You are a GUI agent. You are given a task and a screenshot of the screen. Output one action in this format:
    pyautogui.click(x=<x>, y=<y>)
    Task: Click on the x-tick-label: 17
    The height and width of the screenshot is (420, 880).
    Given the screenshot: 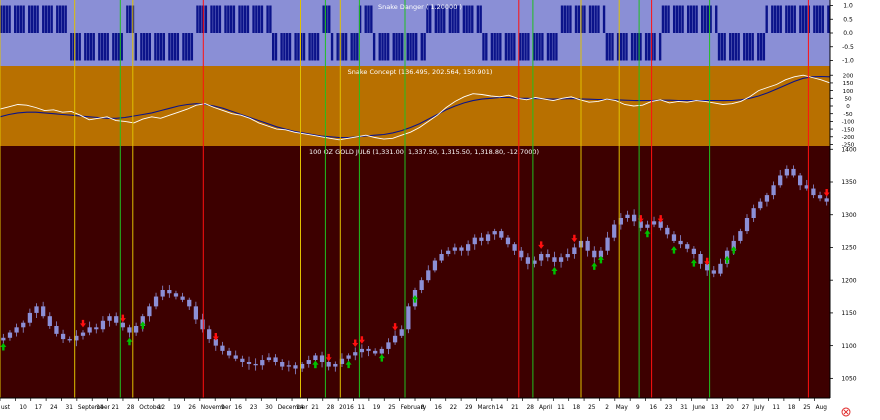 What is the action you would take?
    pyautogui.click(x=39, y=408)
    